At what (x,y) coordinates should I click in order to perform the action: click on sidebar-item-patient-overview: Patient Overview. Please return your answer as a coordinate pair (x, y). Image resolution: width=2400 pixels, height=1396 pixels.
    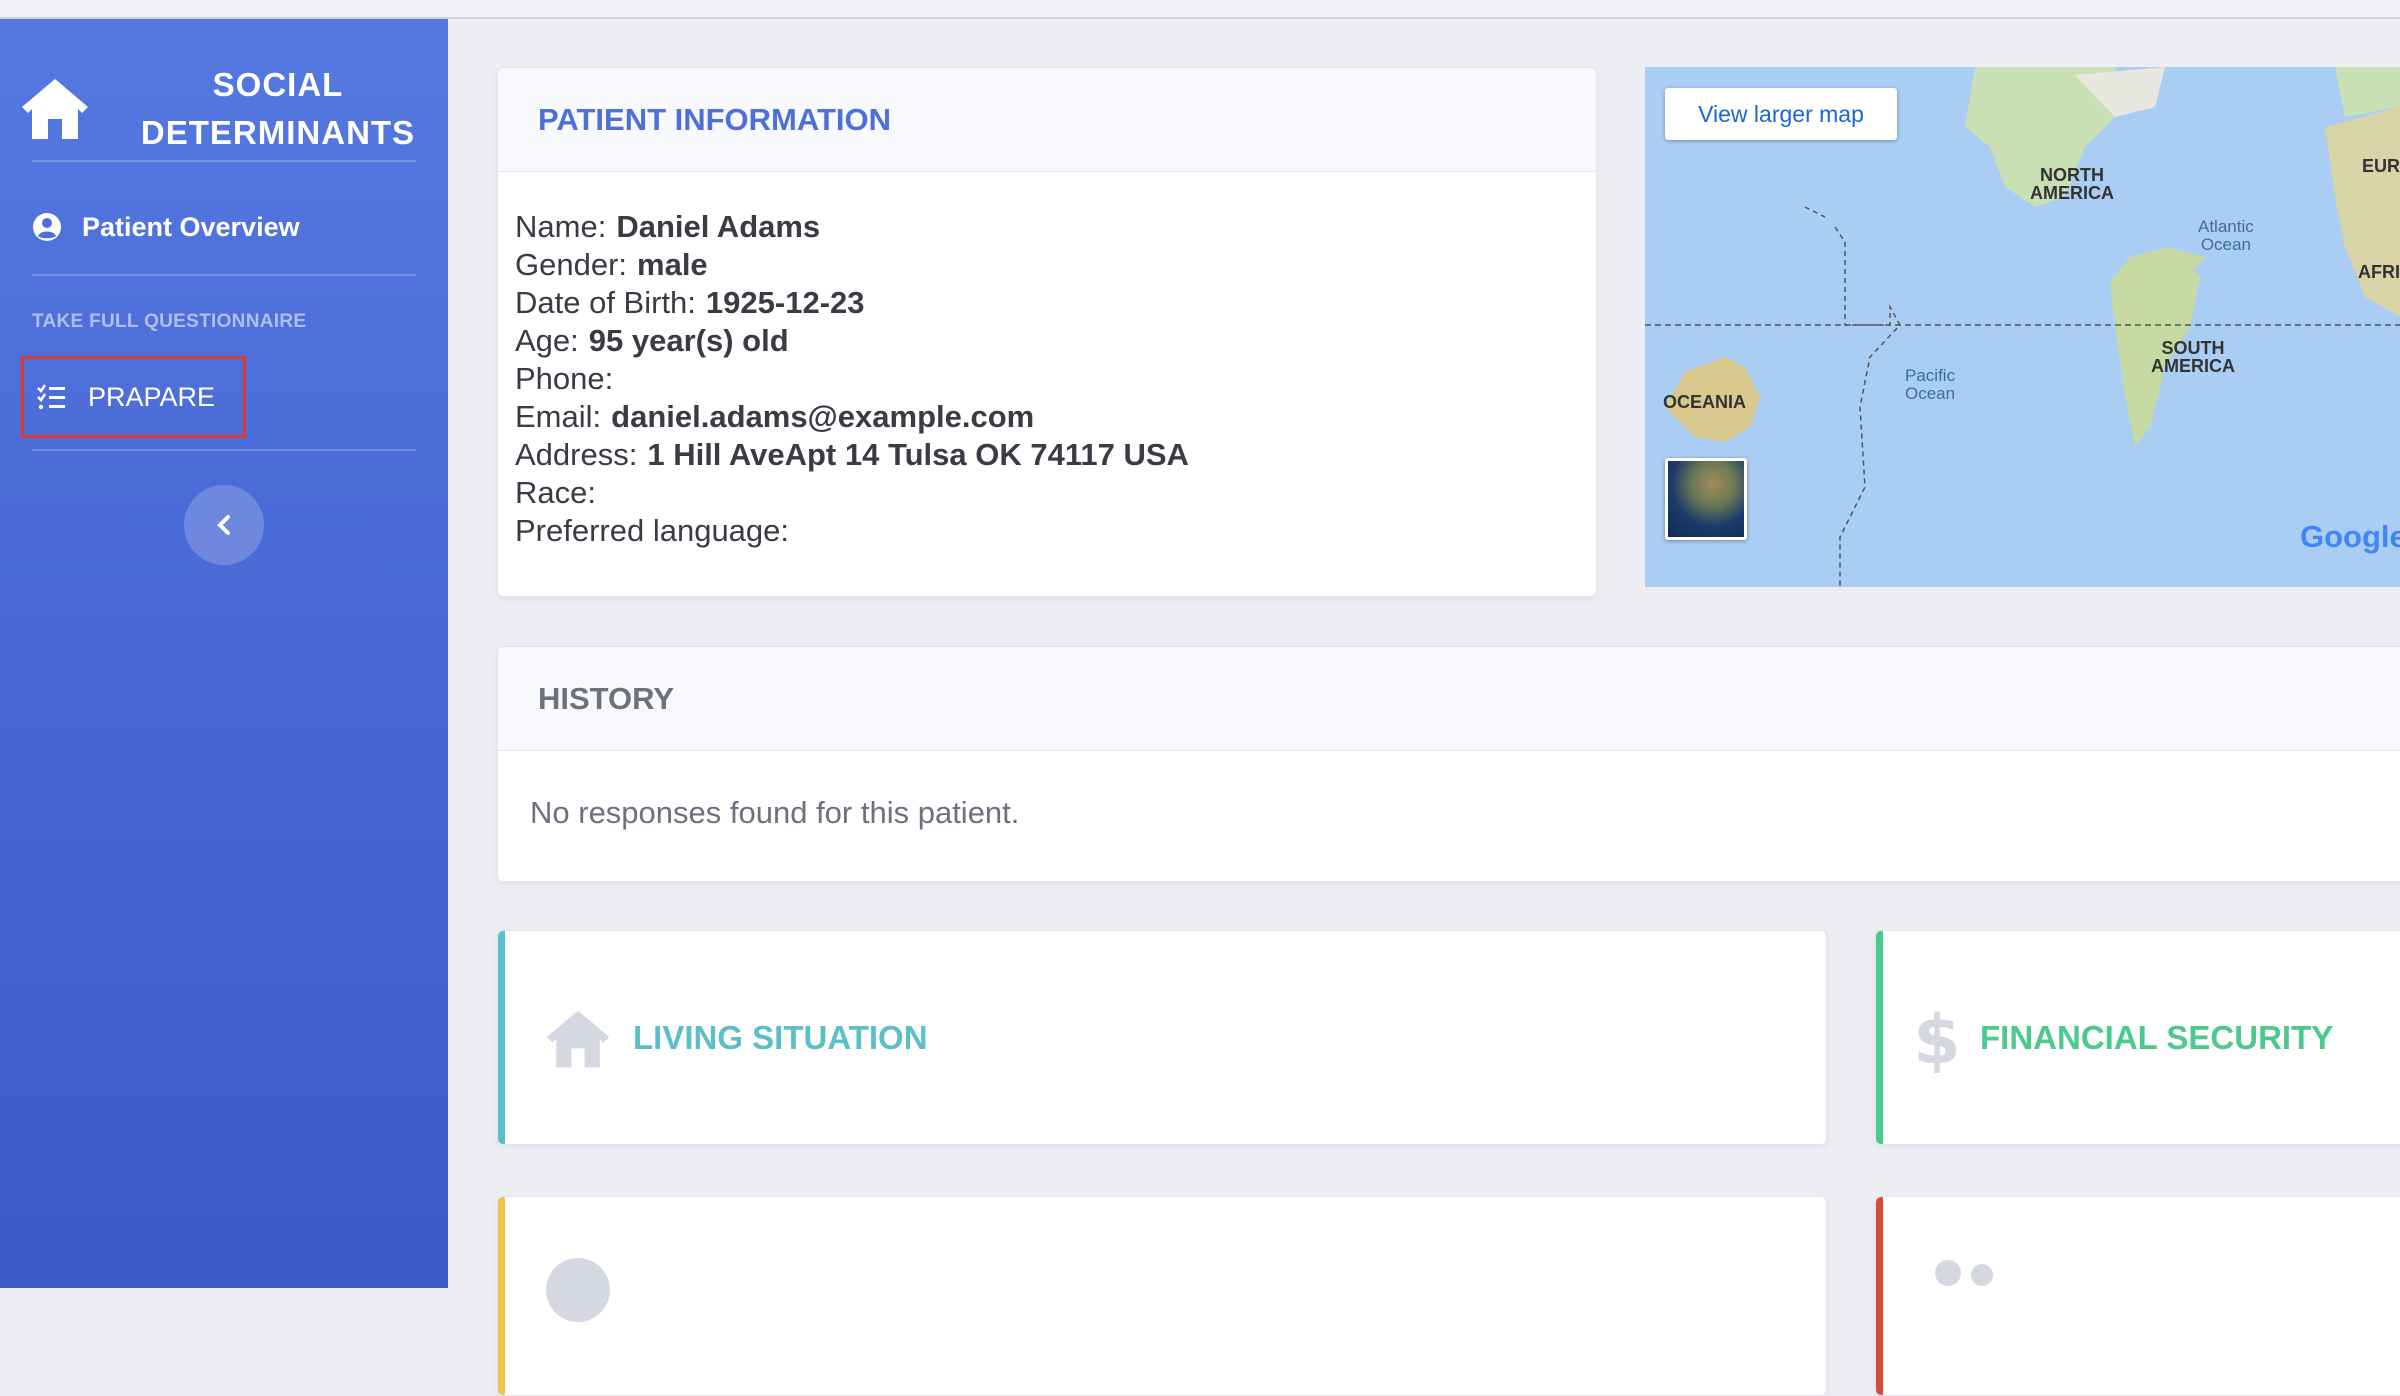
    Looking at the image, I should click on (224, 227).